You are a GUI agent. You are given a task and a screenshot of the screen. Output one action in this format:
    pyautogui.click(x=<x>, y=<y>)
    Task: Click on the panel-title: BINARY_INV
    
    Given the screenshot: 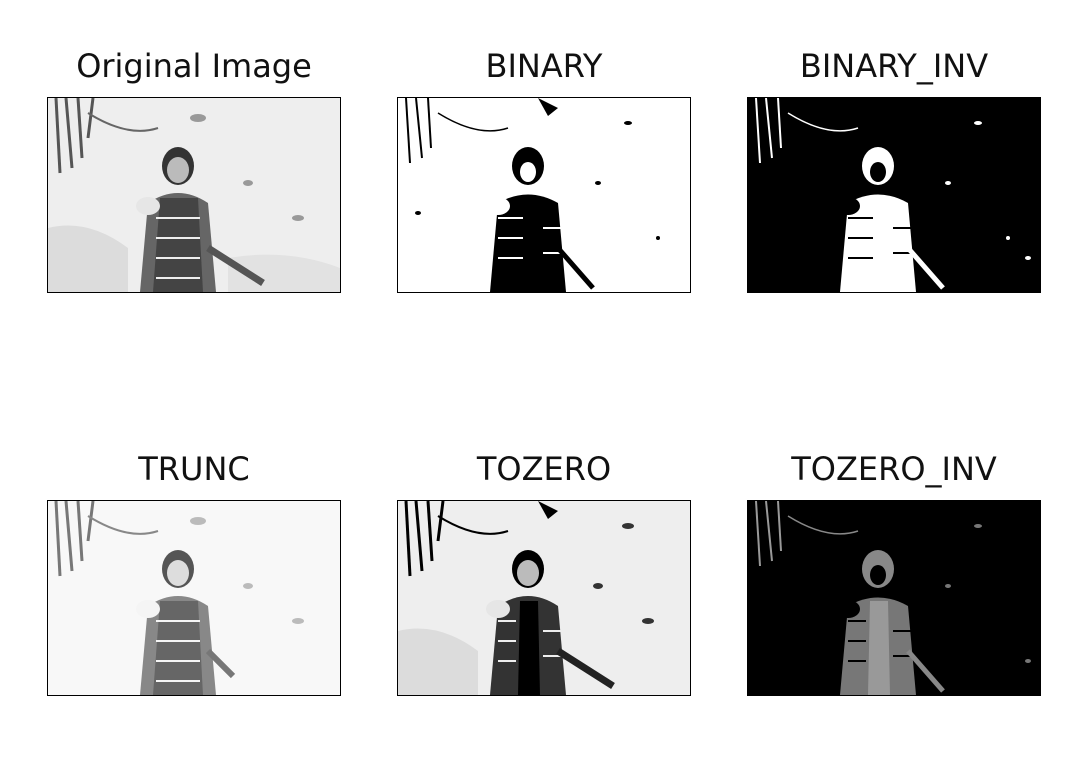 What is the action you would take?
    pyautogui.click(x=894, y=66)
    